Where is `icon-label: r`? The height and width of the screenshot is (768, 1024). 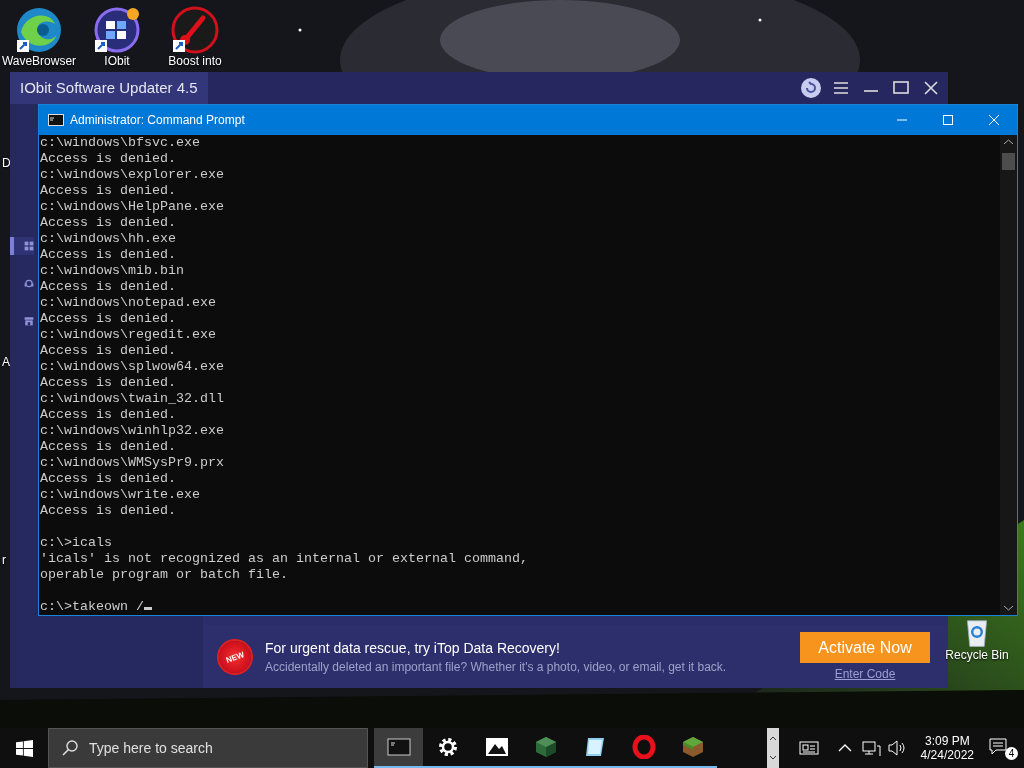 icon-label: r is located at coordinates (4, 560).